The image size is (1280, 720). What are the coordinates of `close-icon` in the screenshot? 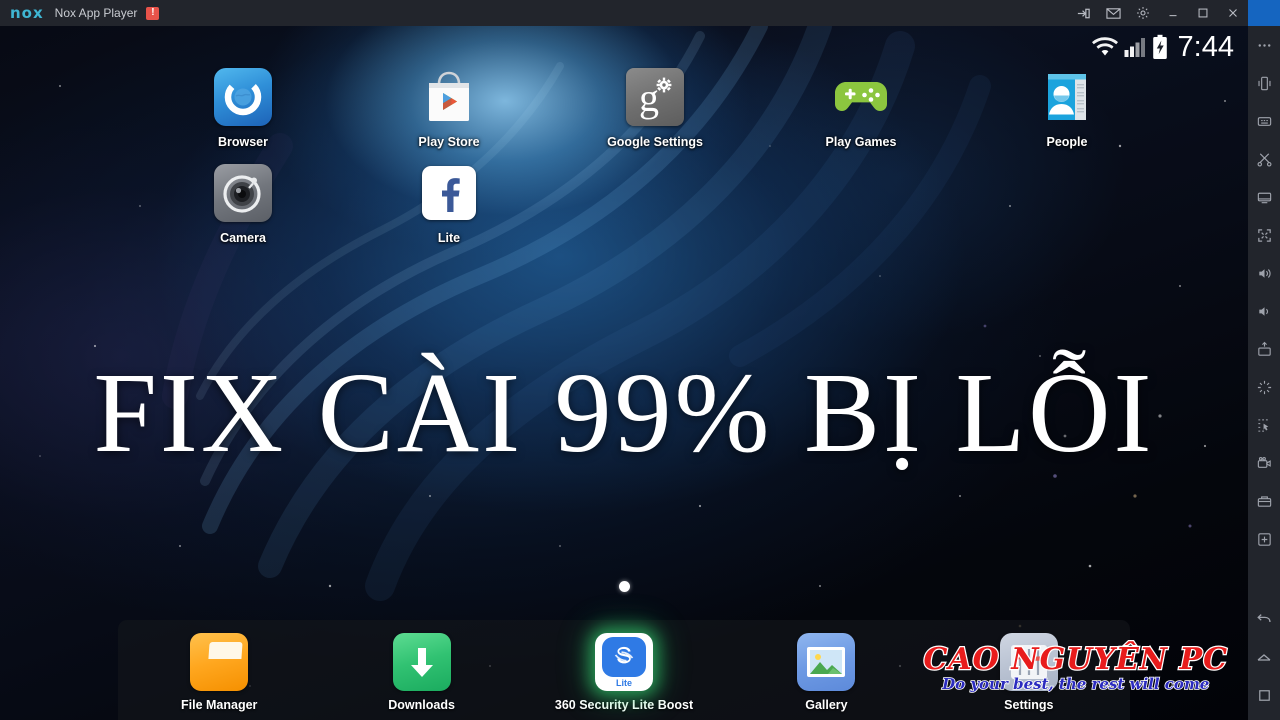 It's located at (1233, 13).